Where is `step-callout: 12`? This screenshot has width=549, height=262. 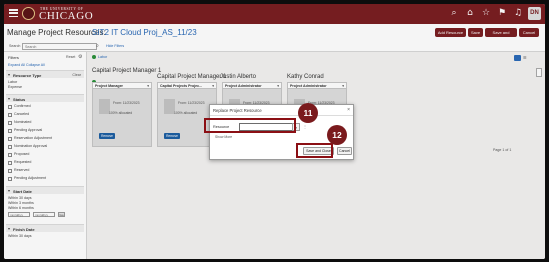
step-callout: 12 is located at coordinates (337, 135).